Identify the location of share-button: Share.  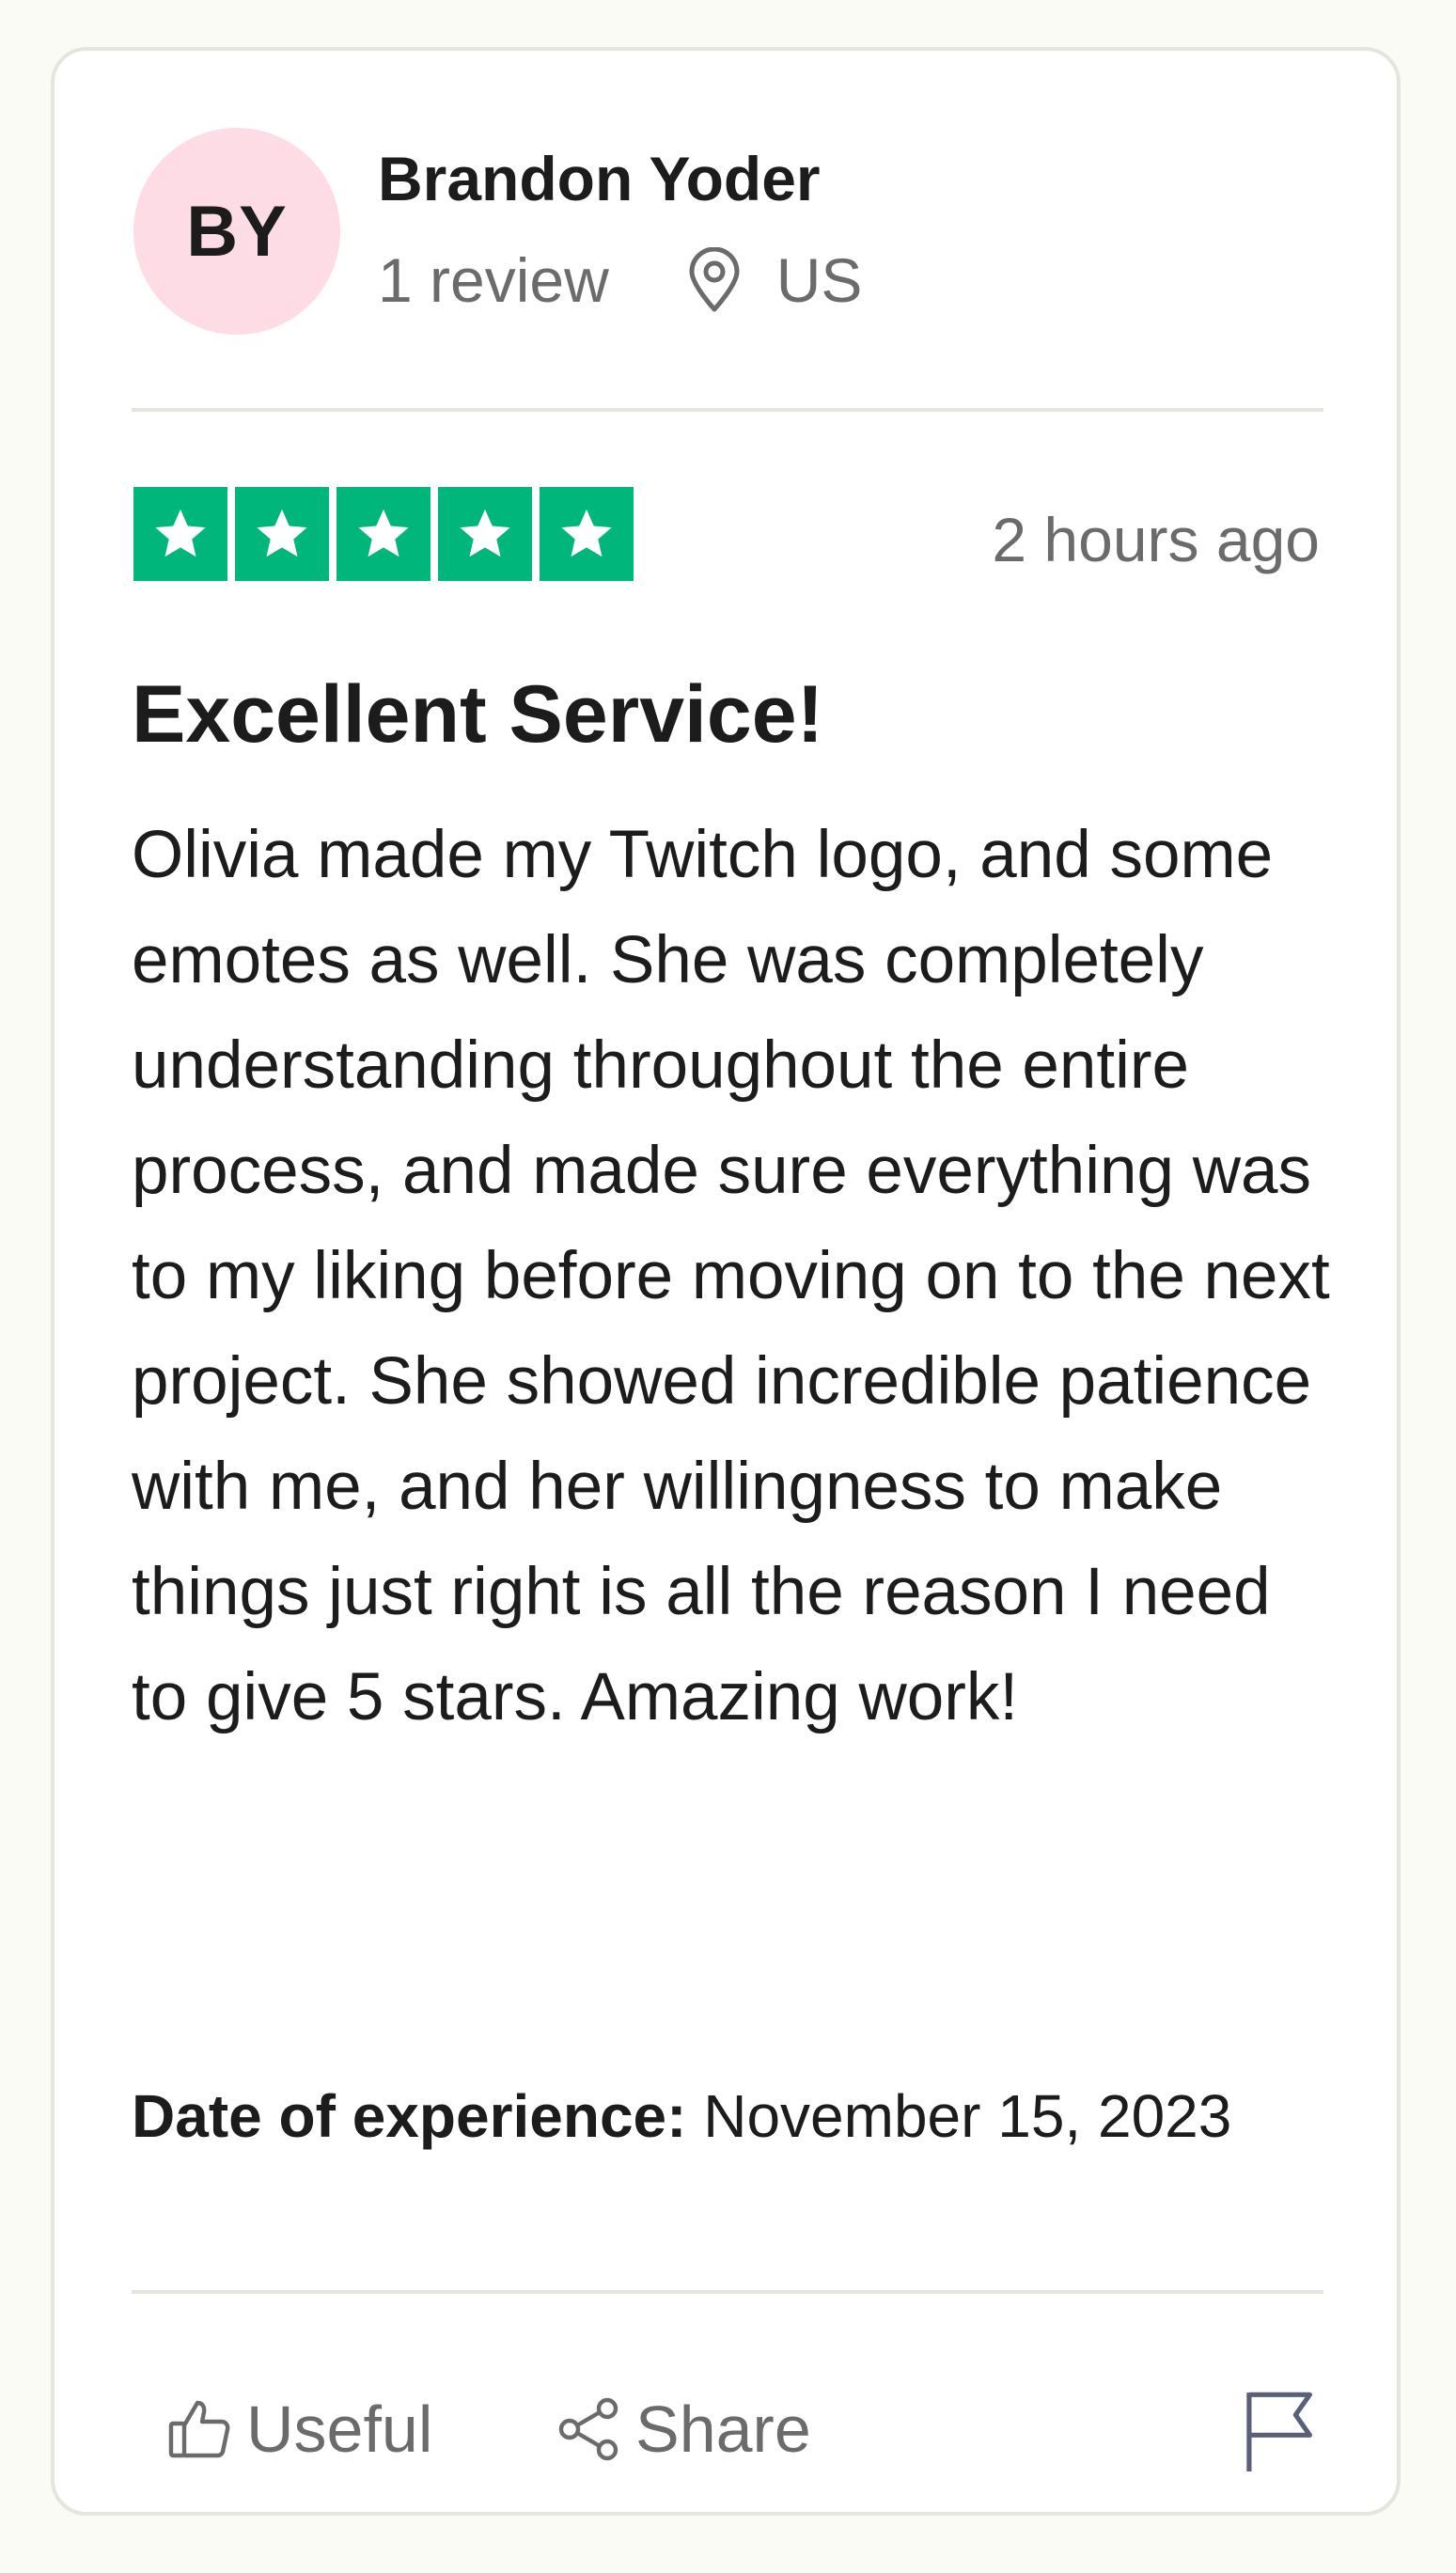
(683, 2429).